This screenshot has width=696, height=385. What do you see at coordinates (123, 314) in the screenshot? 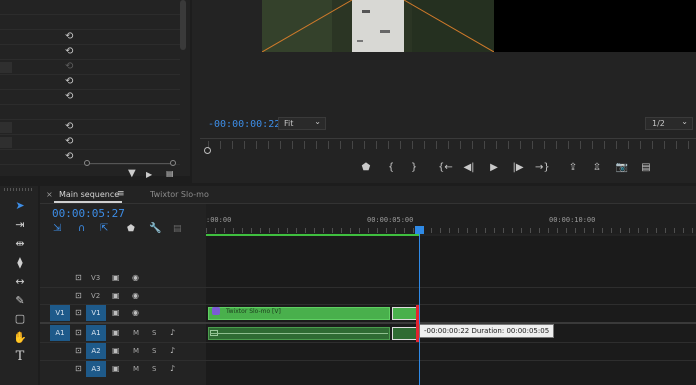
I see `track-header-v1: V1 ⊡ V1 ▣ ◉` at bounding box center [123, 314].